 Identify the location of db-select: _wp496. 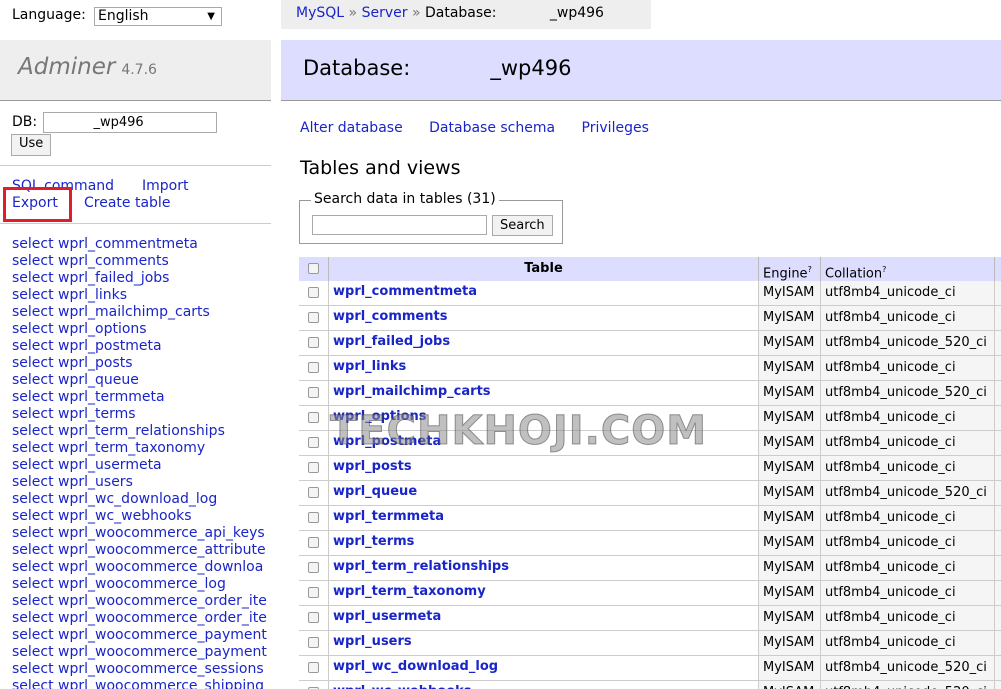
(130, 122).